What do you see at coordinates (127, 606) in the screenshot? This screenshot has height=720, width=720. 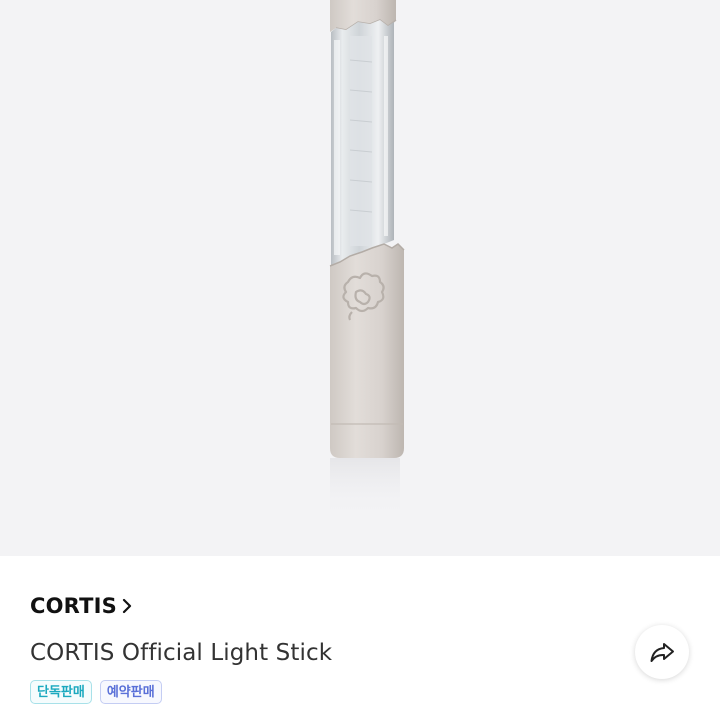 I see `chevron-right-icon` at bounding box center [127, 606].